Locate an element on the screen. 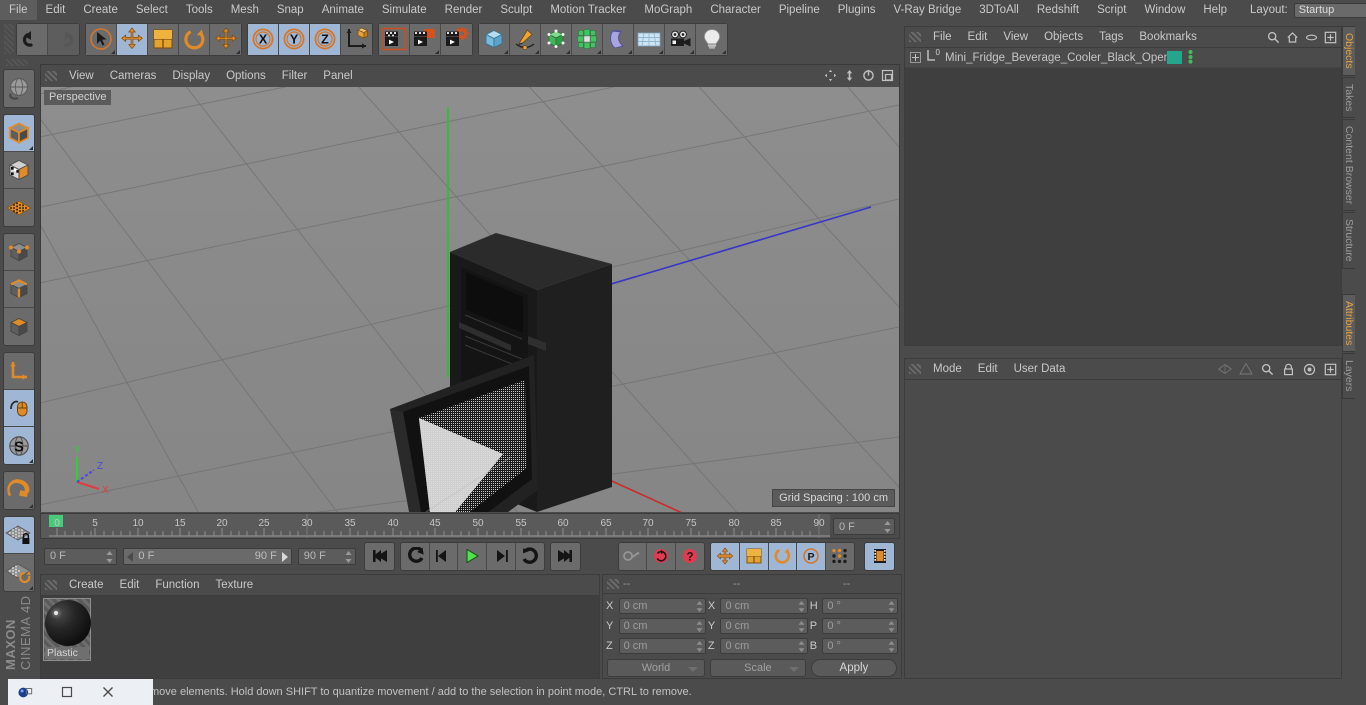 The image size is (1366, 705). material-item-plastic: Plastic is located at coordinates (67, 629).